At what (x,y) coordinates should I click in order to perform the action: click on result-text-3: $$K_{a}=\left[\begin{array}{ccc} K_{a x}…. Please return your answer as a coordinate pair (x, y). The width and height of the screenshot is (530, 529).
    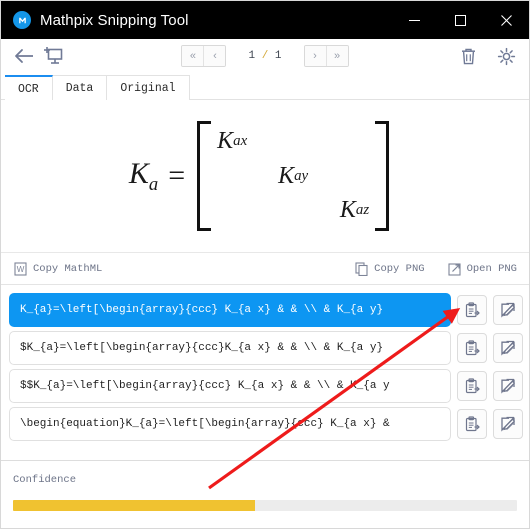
    Looking at the image, I should click on (230, 386).